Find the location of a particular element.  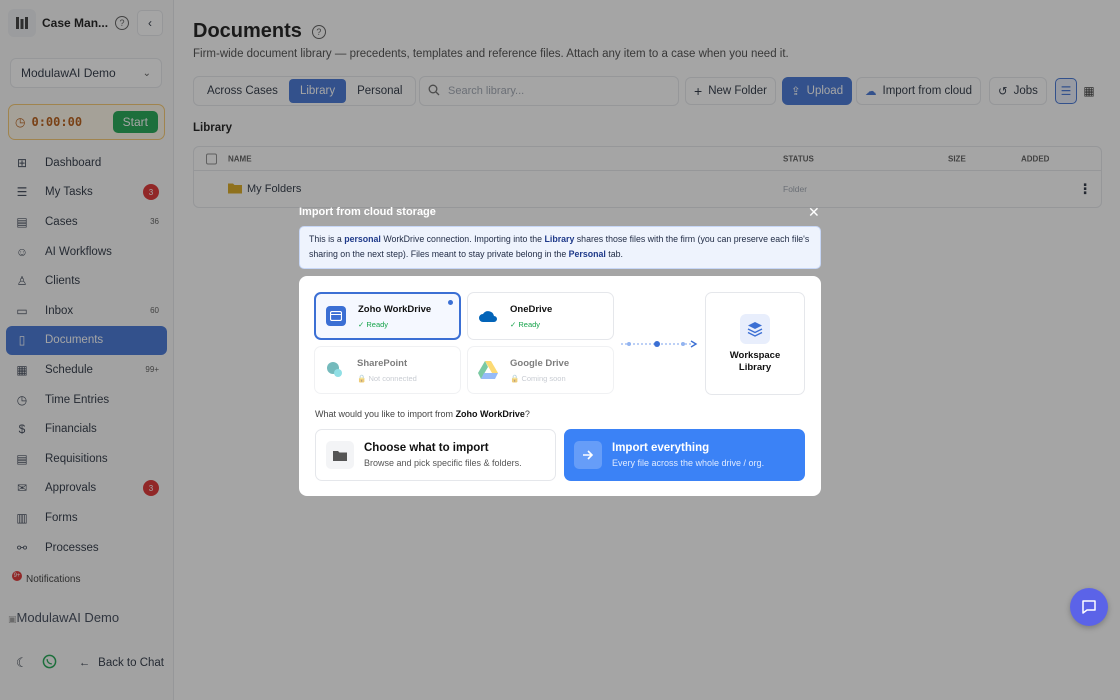

folder-icon is located at coordinates (336, 316).